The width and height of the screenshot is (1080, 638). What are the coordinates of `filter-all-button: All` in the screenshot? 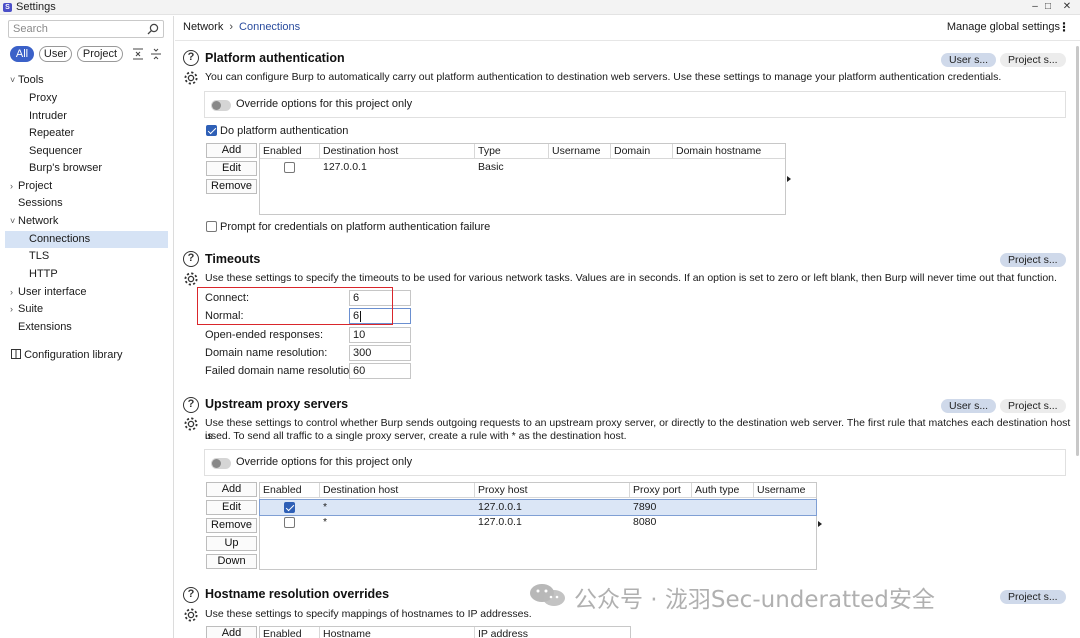 It's located at (22, 54).